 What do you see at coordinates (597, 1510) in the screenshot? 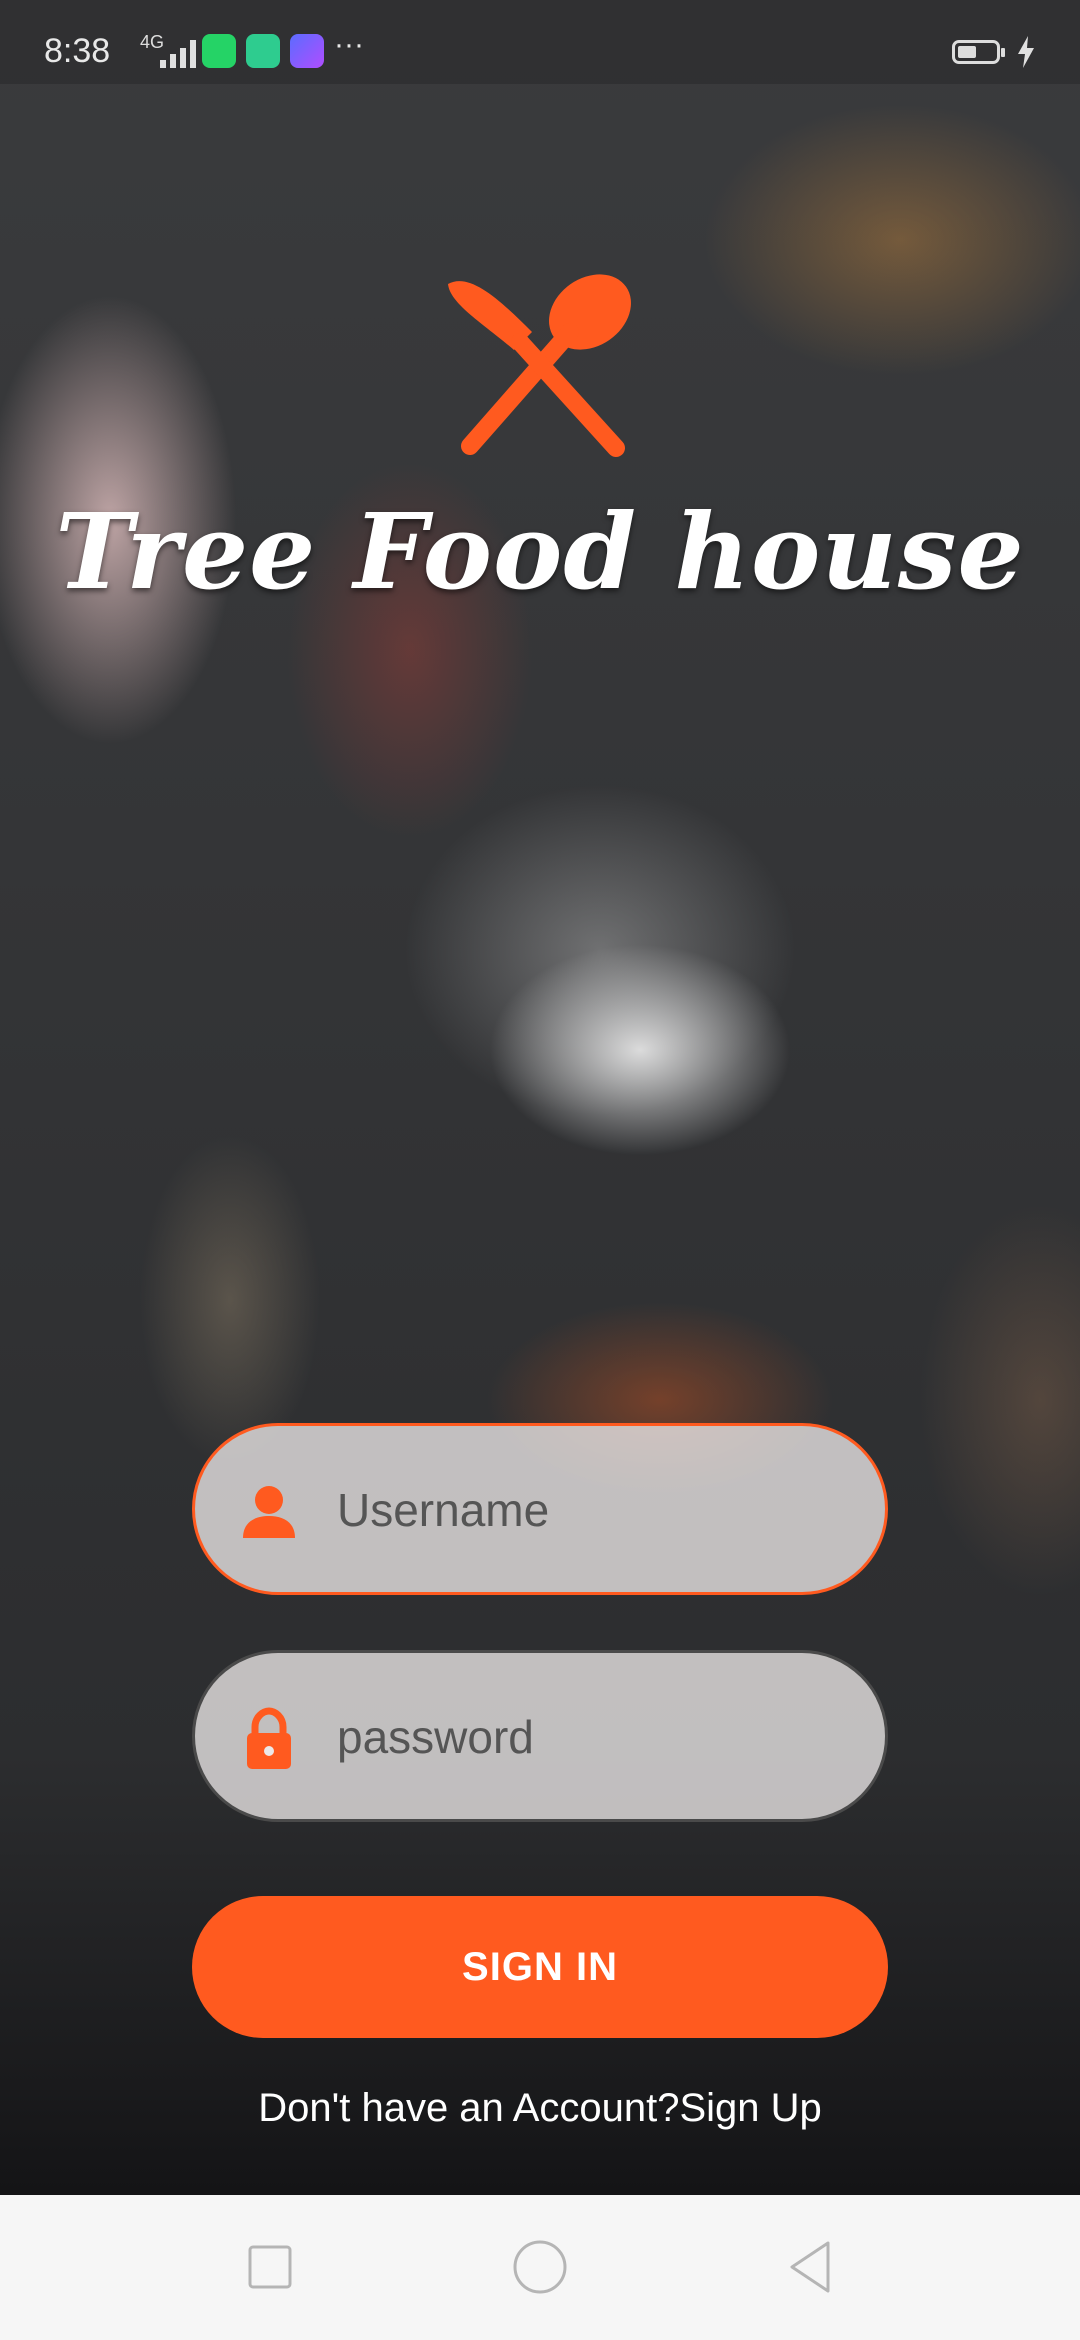
I see `username-input` at bounding box center [597, 1510].